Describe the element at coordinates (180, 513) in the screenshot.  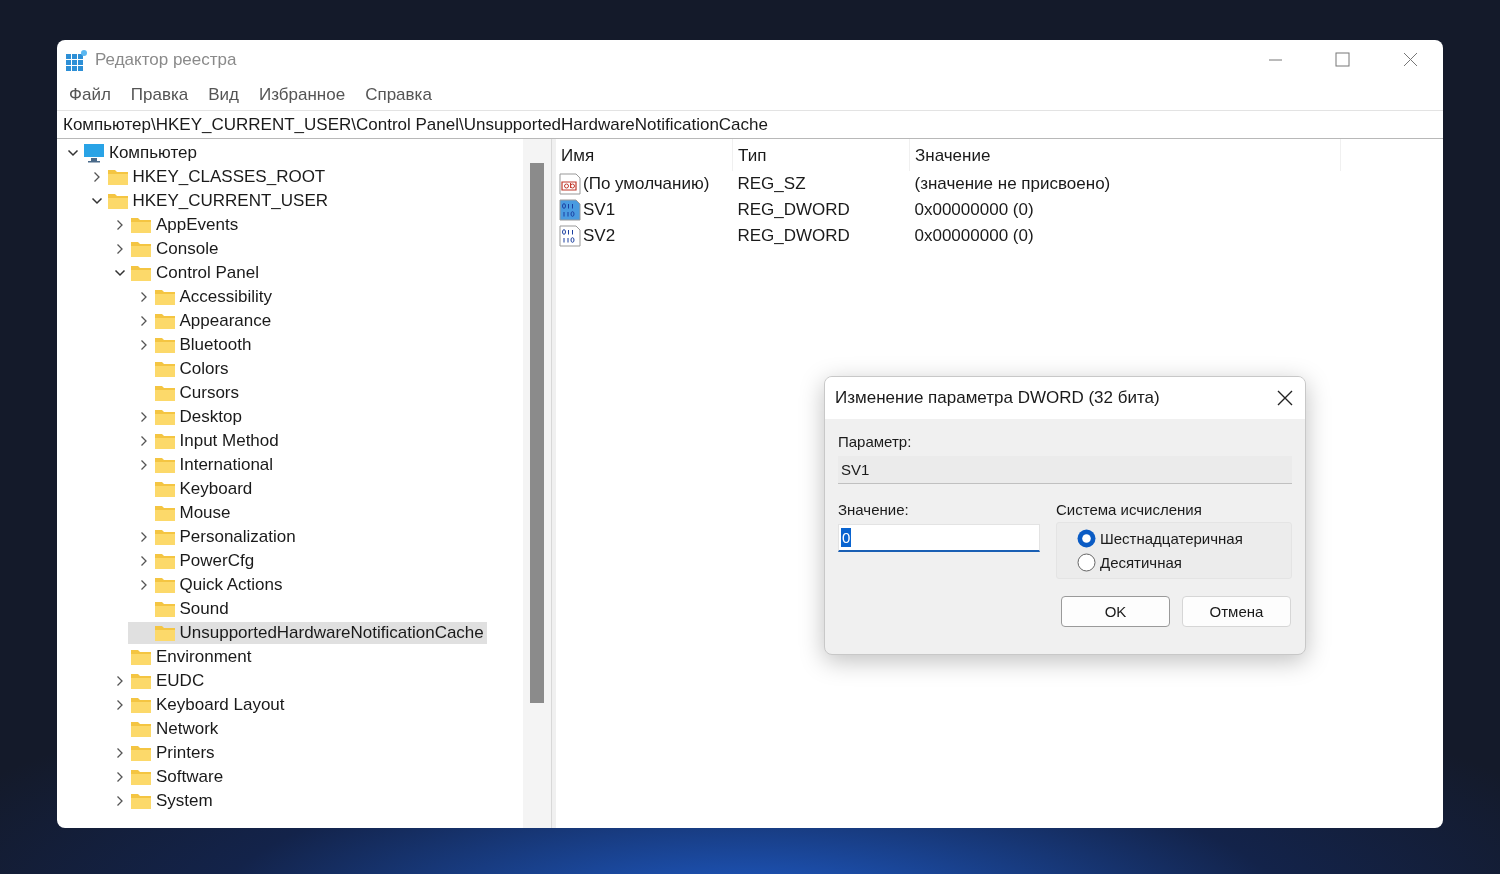
I see `tree-item: Mouse` at that location.